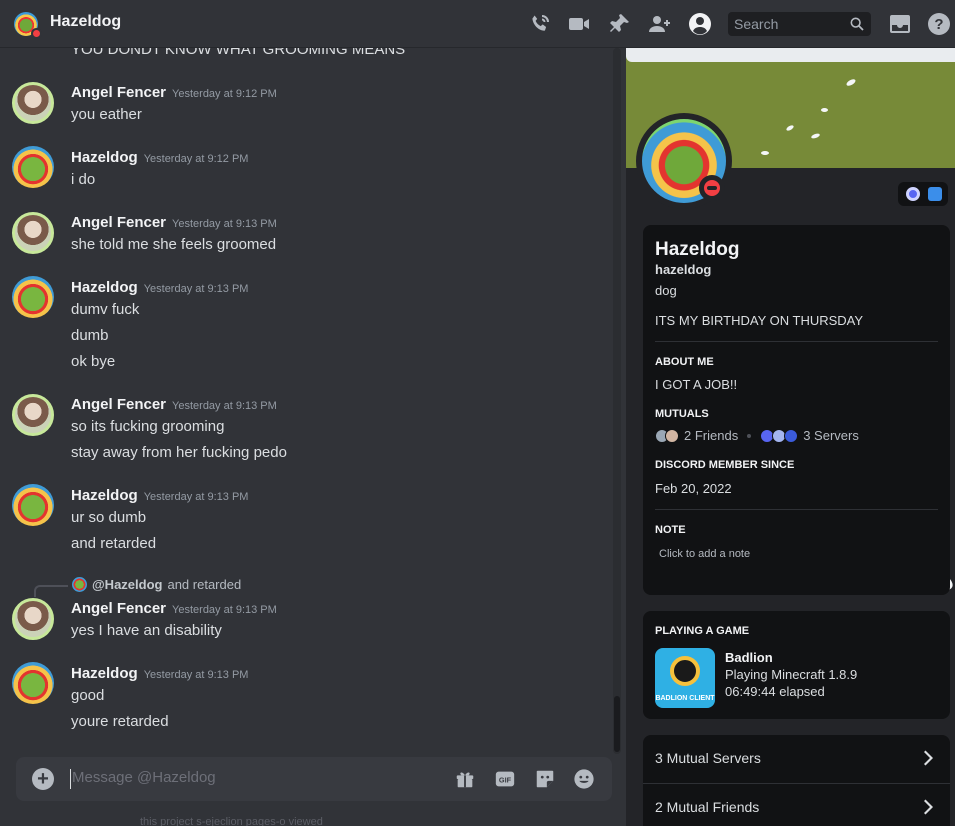 This screenshot has width=955, height=826. What do you see at coordinates (796, 759) in the screenshot?
I see `mutual-servers-button: 3 Mutual Servers` at bounding box center [796, 759].